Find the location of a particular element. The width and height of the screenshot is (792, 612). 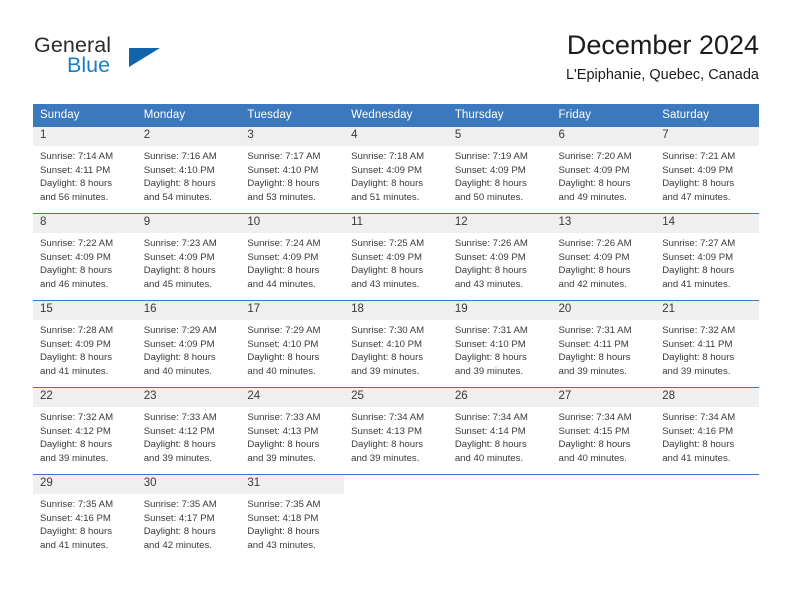

day-number: 4 is located at coordinates (396, 136).